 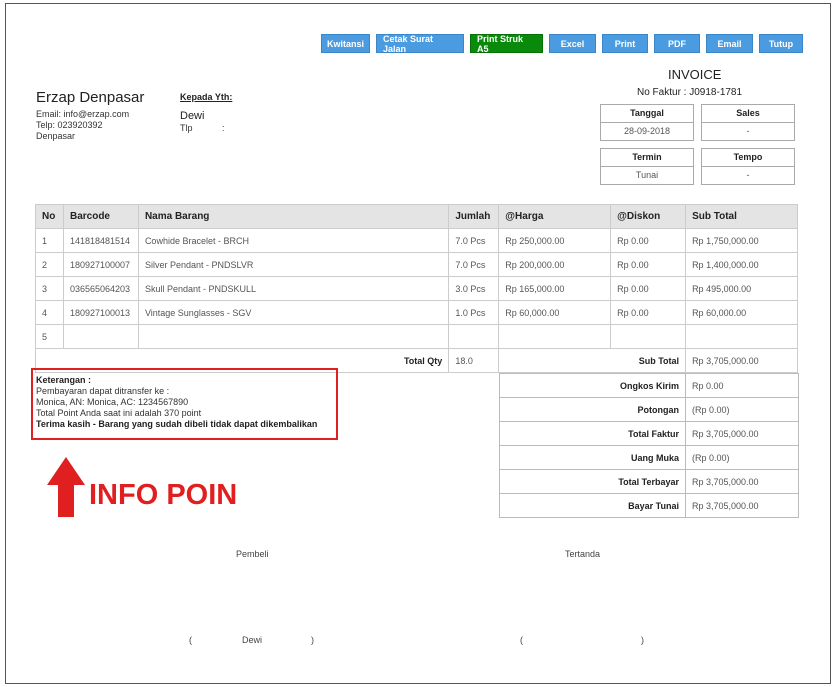 I want to click on bayar-tunai-label: Bayar Tunai, so click(x=592, y=505).